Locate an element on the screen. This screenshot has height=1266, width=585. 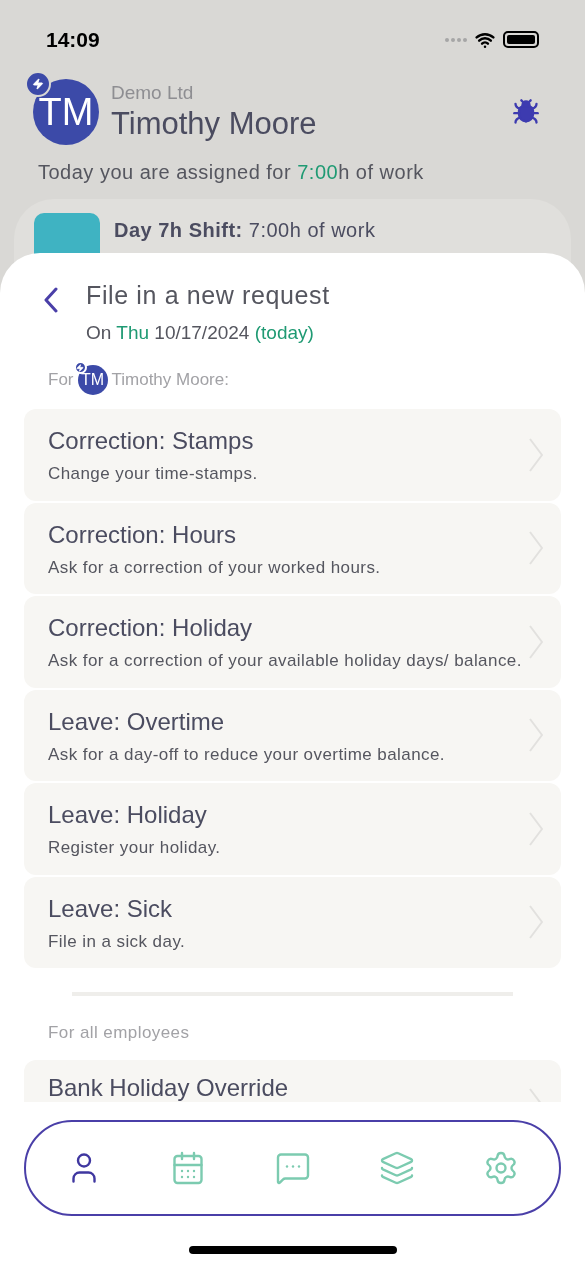
request-title: Leave: Overtime is located at coordinates (137, 721).